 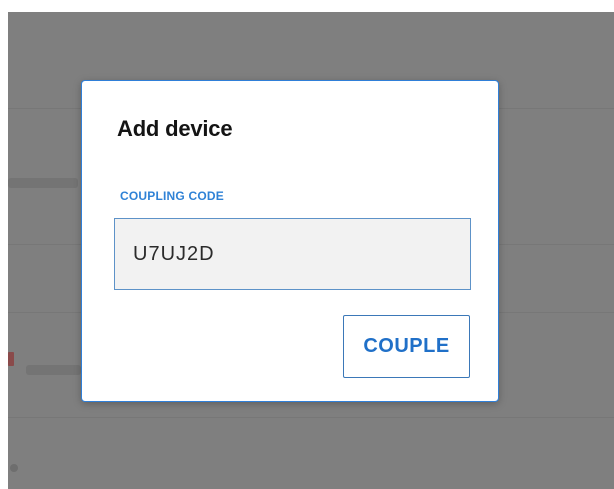 What do you see at coordinates (311, 417) in the screenshot?
I see `background-divider` at bounding box center [311, 417].